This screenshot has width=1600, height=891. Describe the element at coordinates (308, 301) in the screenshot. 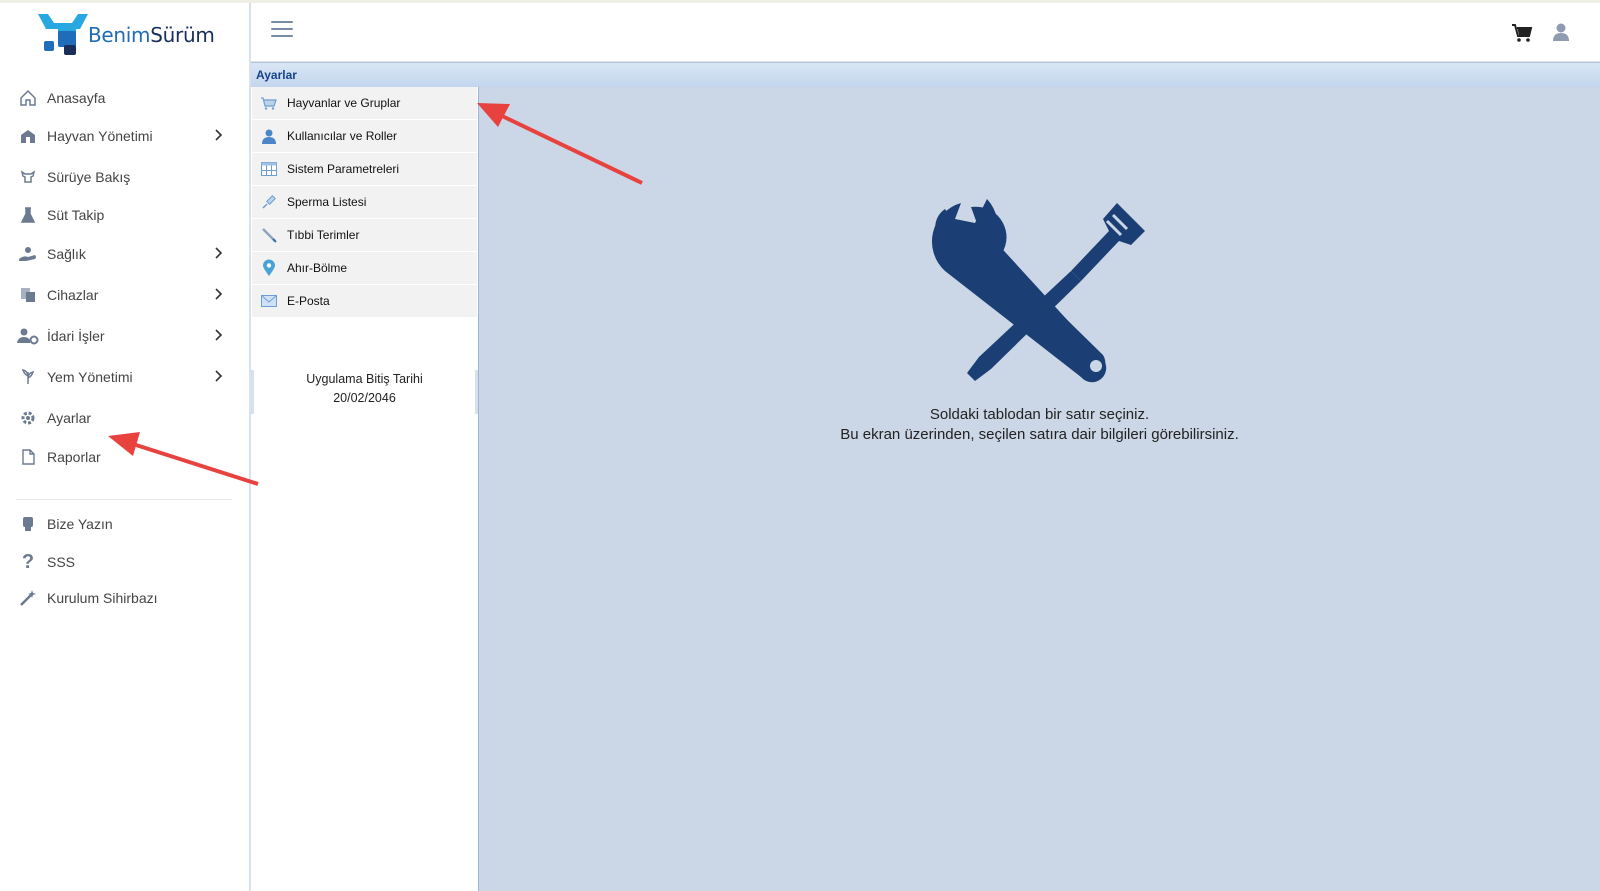

I see `settings-item-label: E-Posta` at that location.